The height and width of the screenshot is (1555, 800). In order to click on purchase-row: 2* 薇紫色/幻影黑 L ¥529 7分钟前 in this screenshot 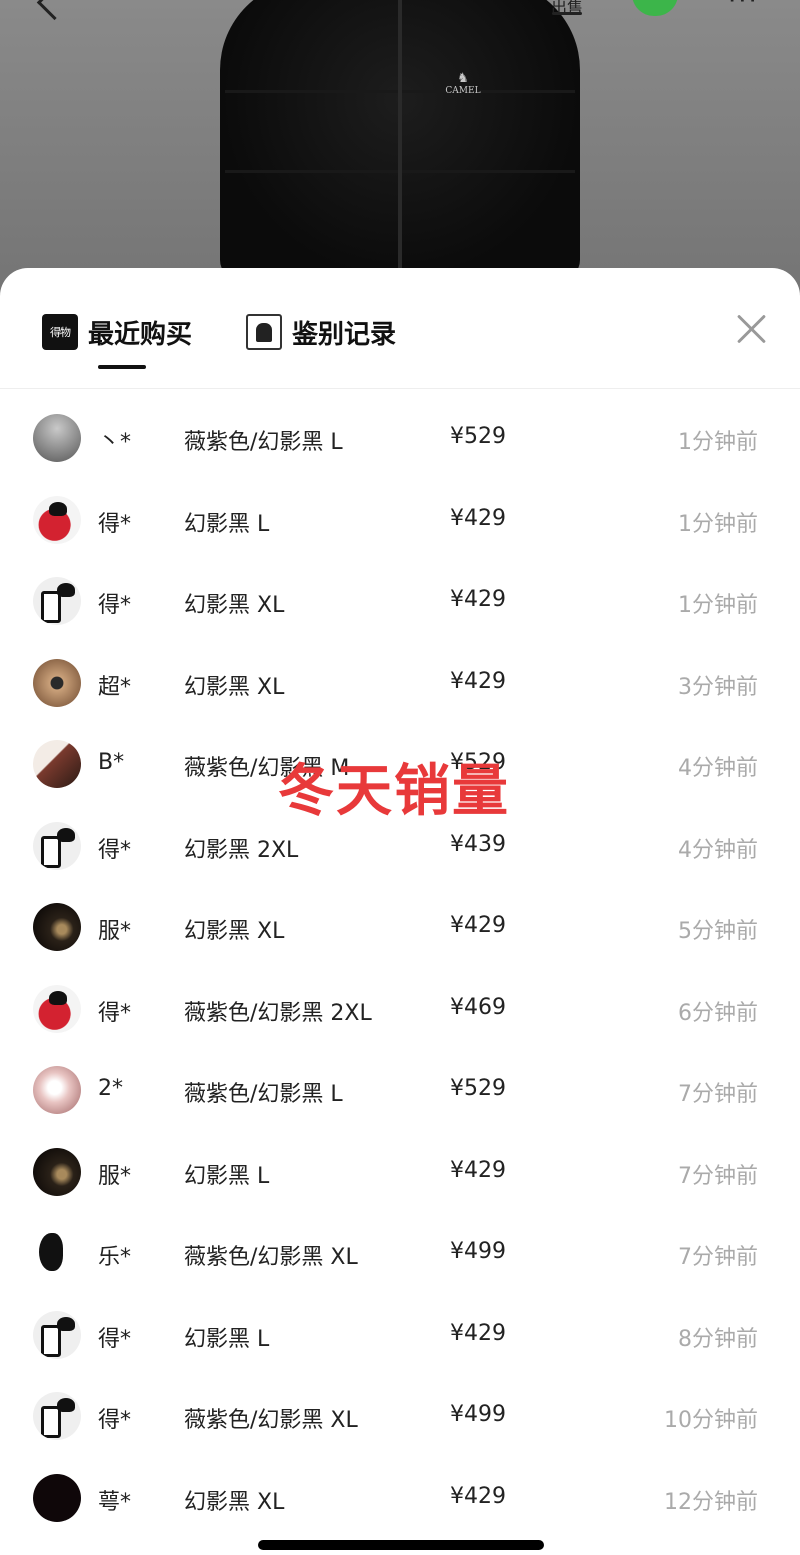, I will do `click(400, 1091)`.